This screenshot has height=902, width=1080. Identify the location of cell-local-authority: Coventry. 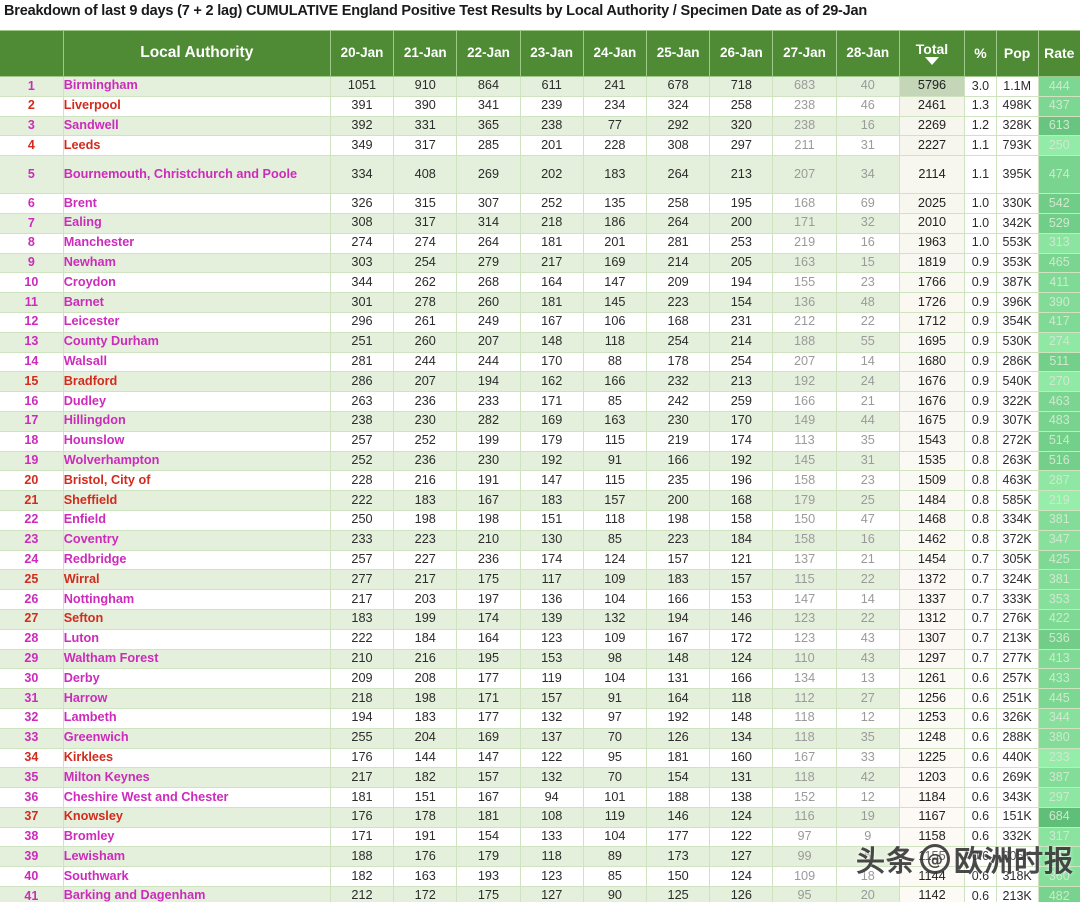
(196, 540).